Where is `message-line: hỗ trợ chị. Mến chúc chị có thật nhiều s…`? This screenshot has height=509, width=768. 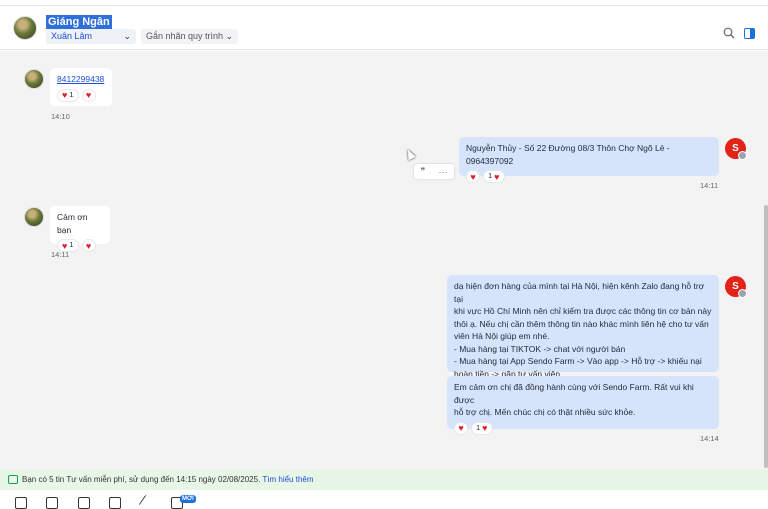
message-line: hỗ trợ chị. Mến chúc chị có thật nhiều s… is located at coordinates (545, 412).